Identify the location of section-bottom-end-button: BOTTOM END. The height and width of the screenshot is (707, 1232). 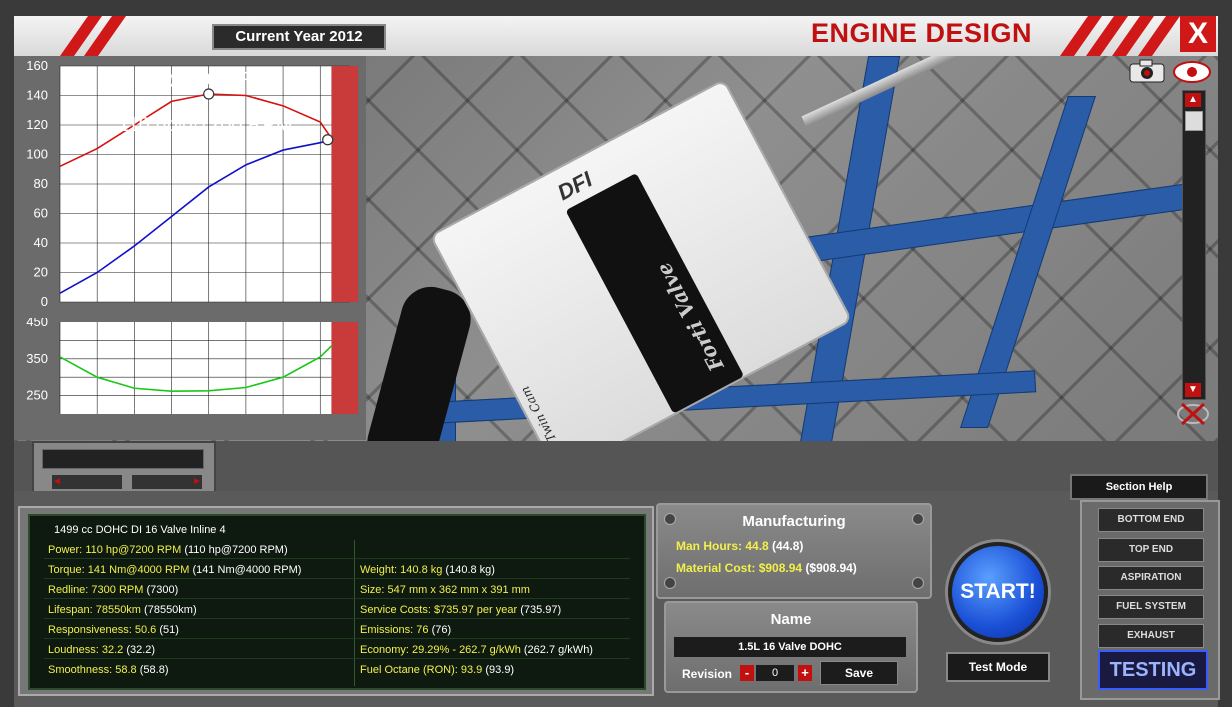
(1151, 520).